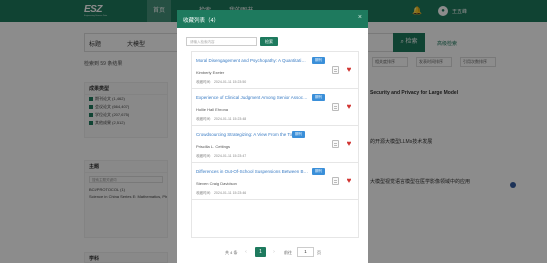  I want to click on next-page-icon: ›, so click(274, 252).